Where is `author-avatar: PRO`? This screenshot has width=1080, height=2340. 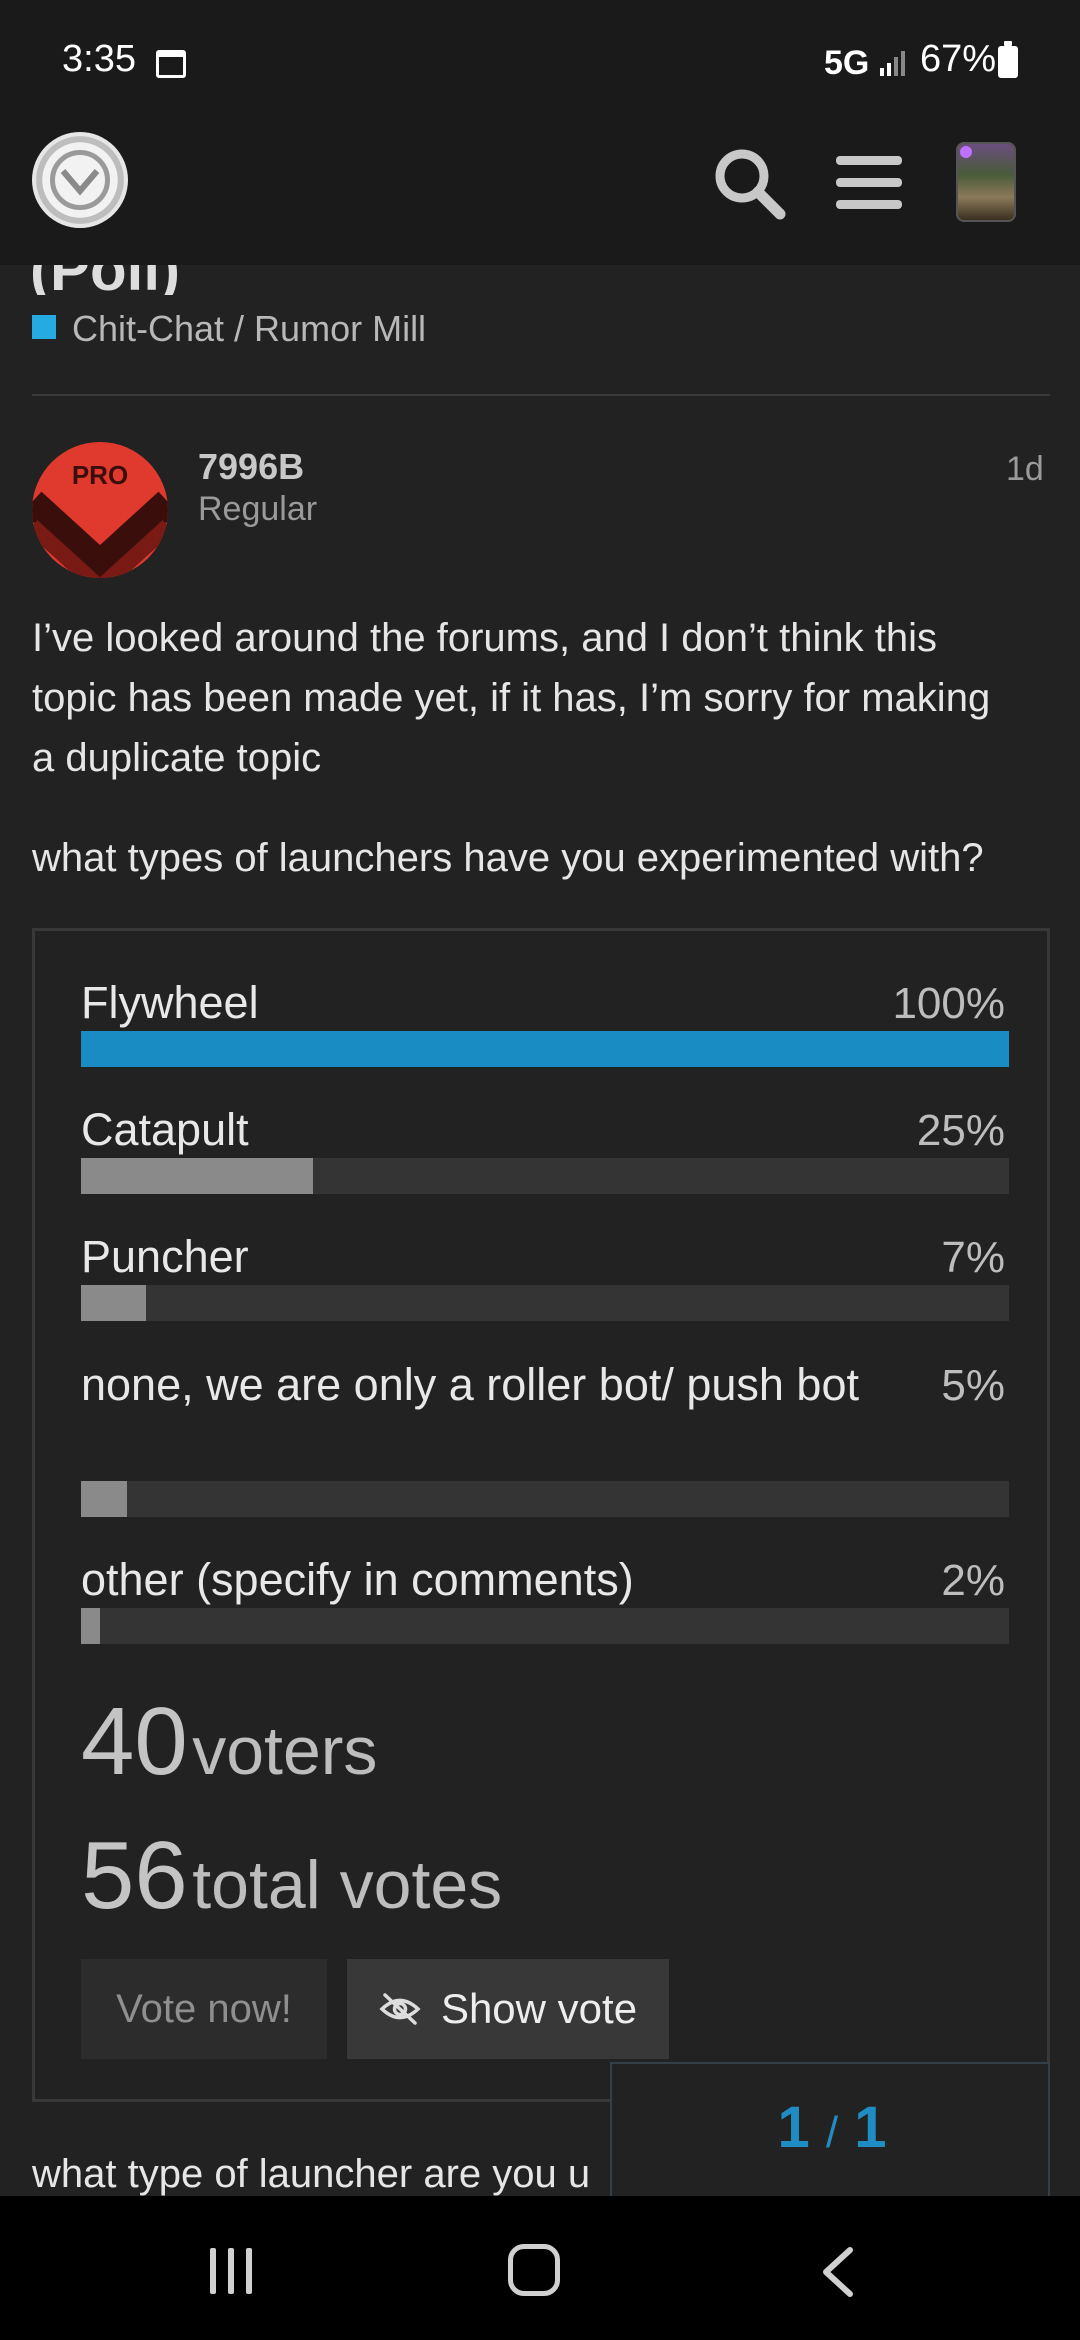 author-avatar: PRO is located at coordinates (100, 510).